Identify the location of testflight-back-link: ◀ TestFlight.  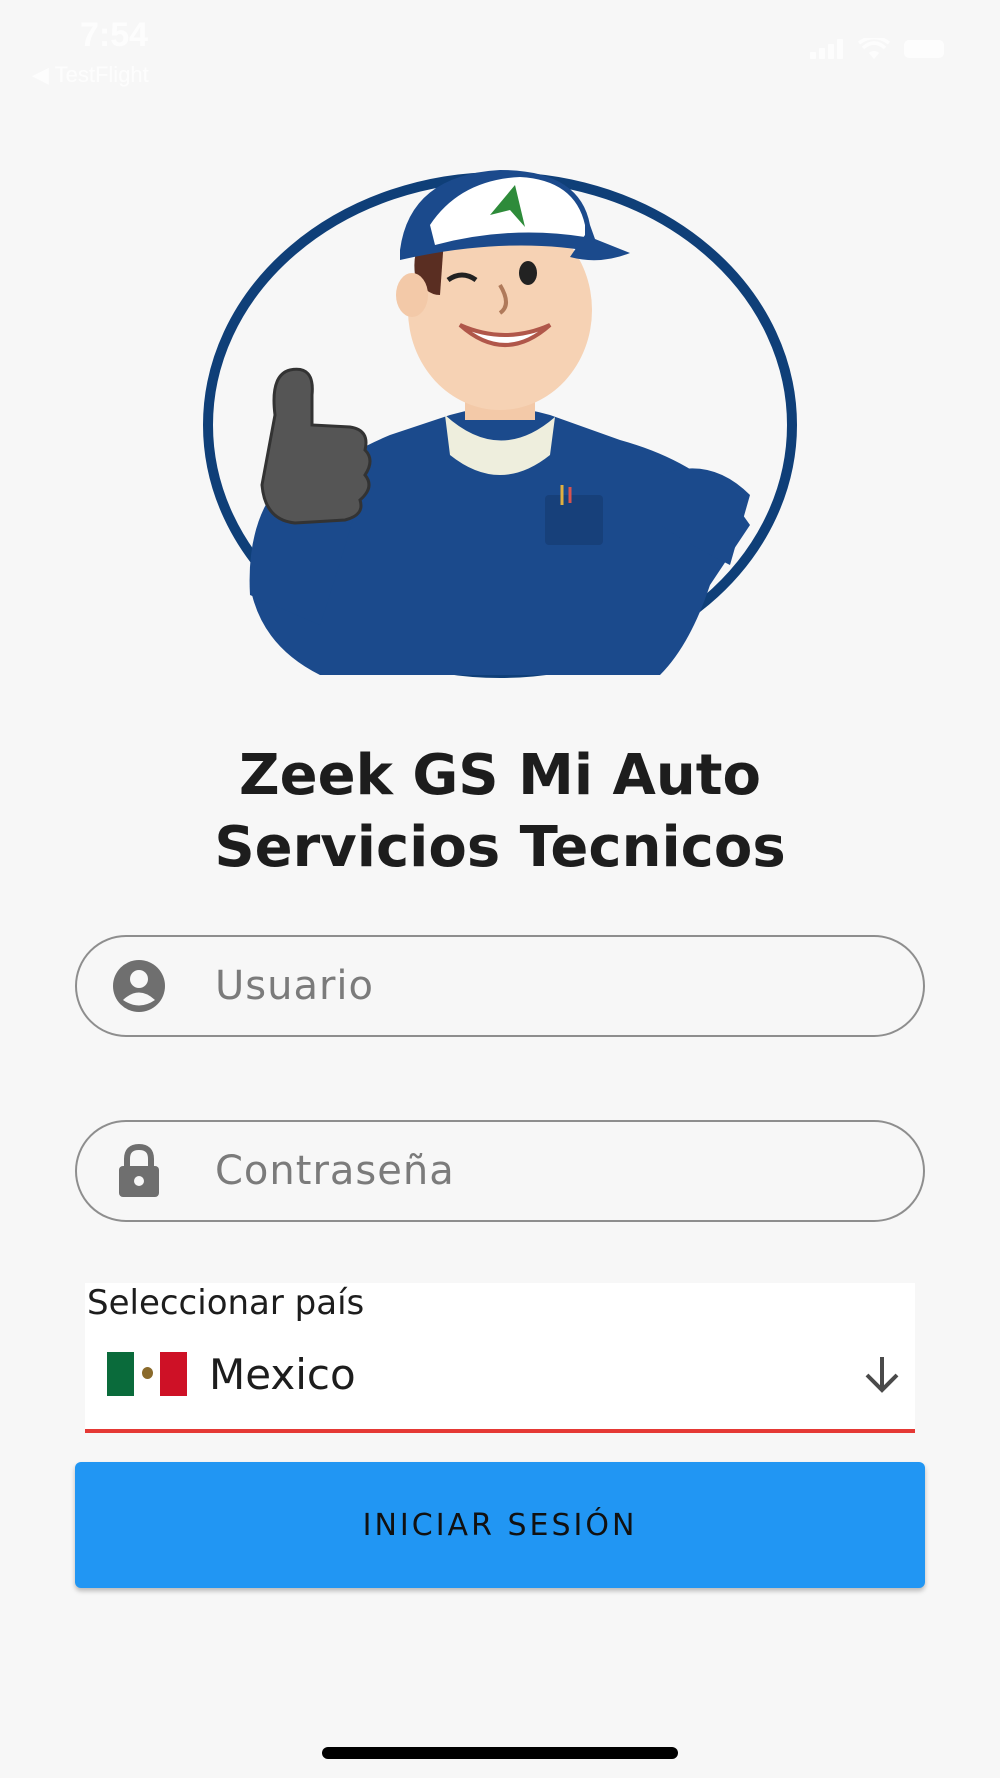
(90, 75).